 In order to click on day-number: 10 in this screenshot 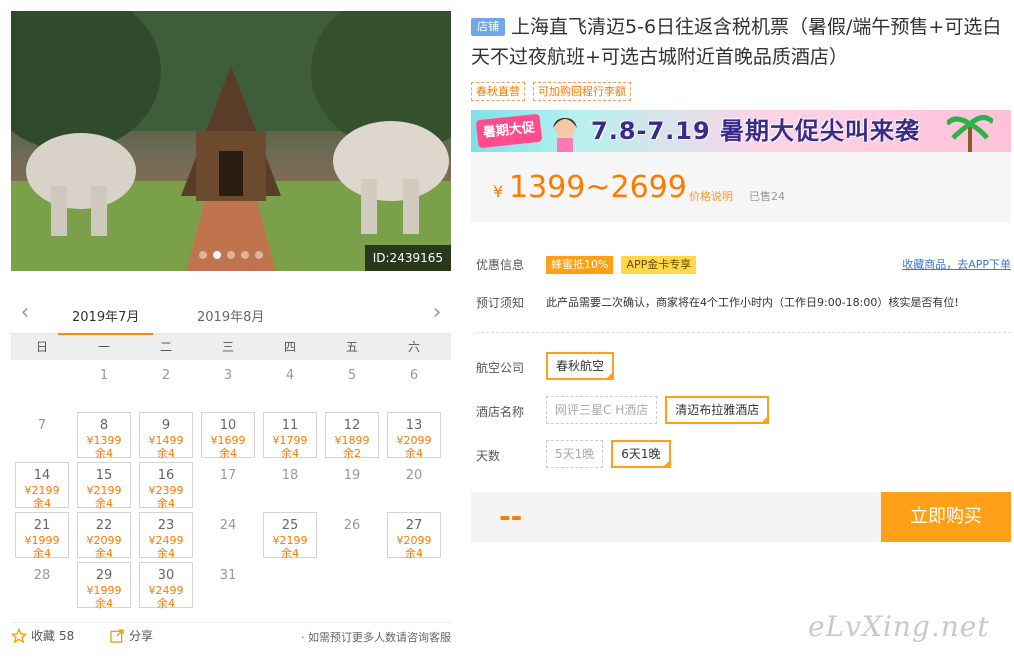, I will do `click(228, 425)`.